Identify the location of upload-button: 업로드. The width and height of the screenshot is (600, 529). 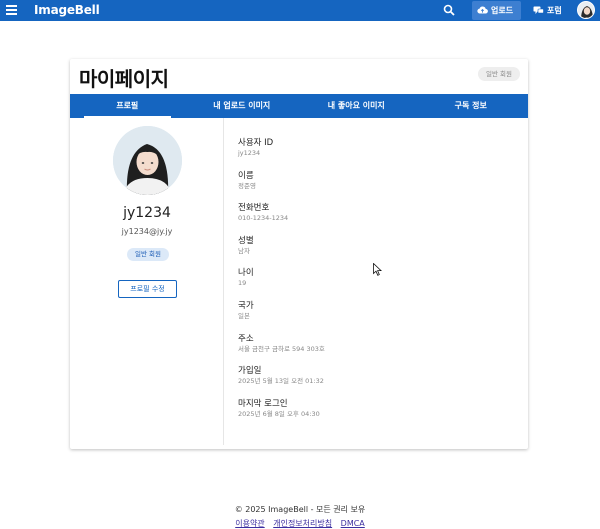
(496, 10).